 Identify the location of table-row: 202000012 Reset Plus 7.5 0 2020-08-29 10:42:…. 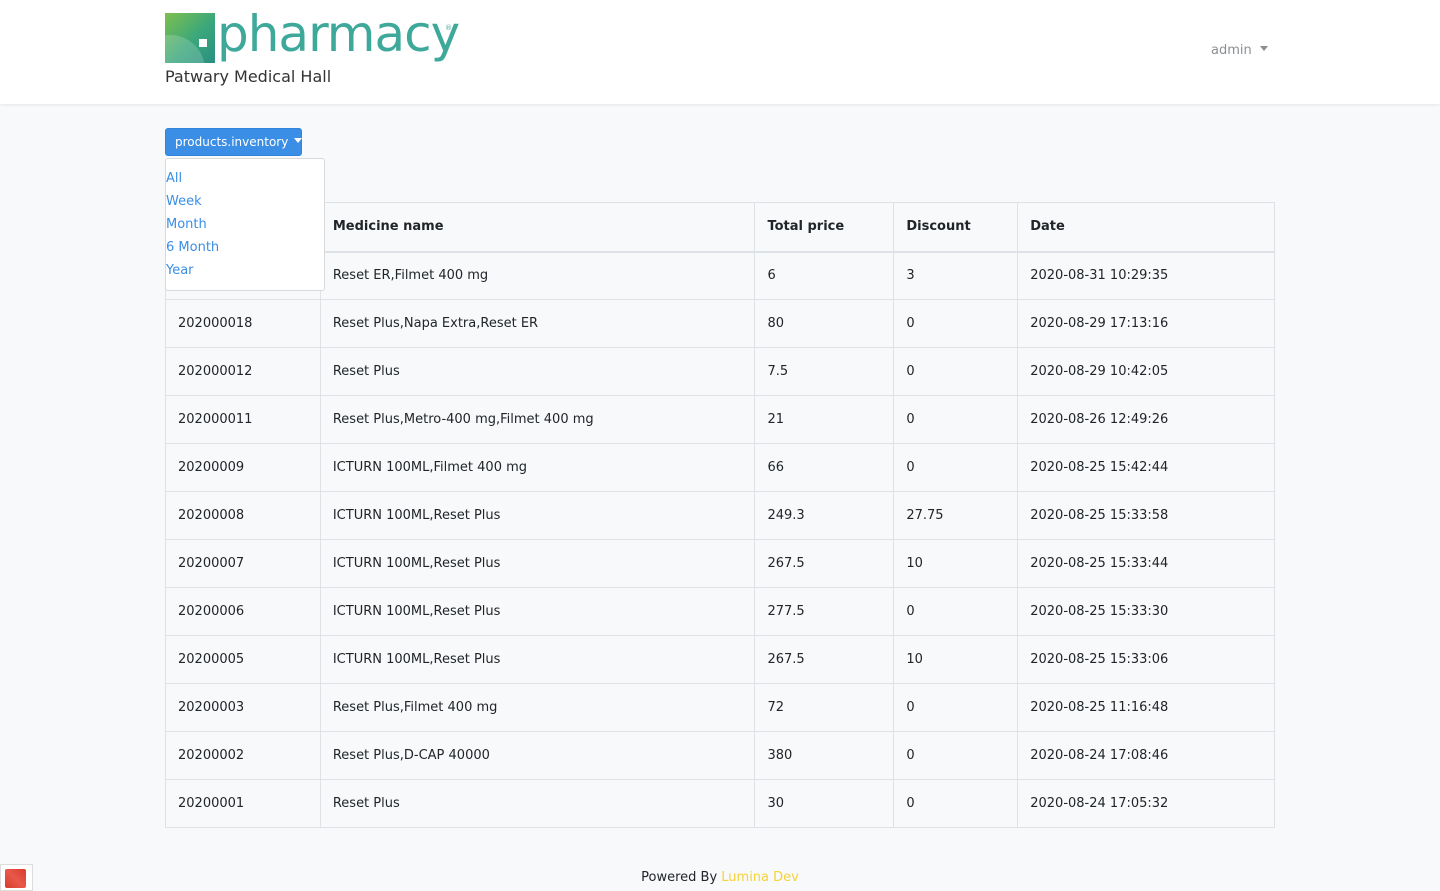
(720, 371).